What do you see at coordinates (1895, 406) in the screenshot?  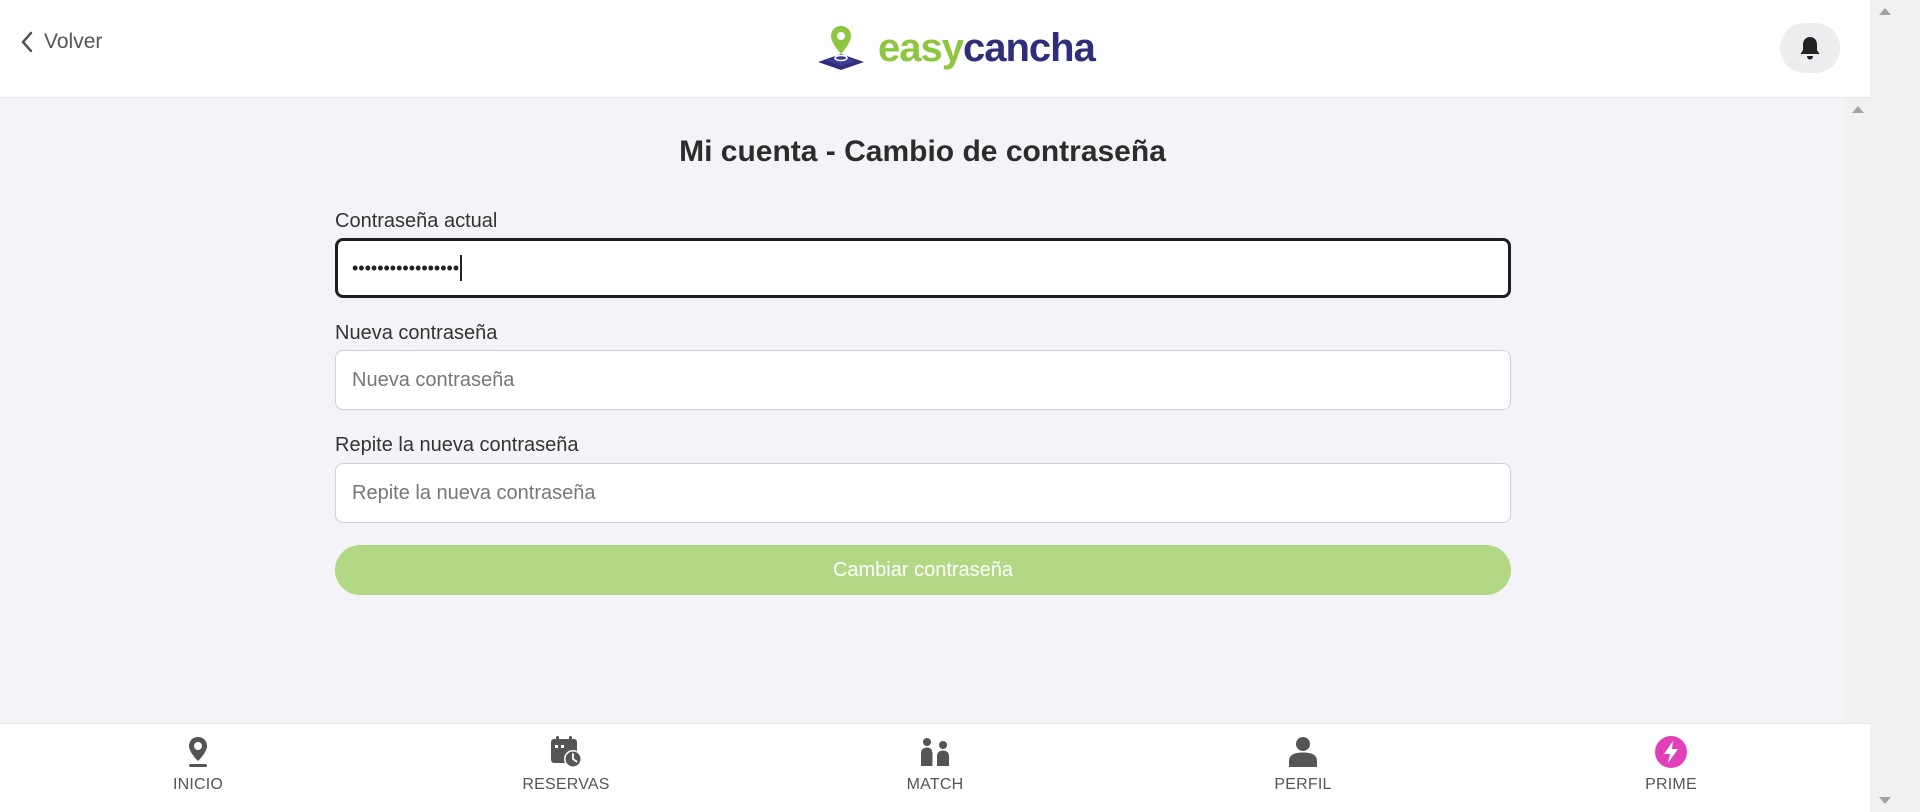 I see `window-scrollbar` at bounding box center [1895, 406].